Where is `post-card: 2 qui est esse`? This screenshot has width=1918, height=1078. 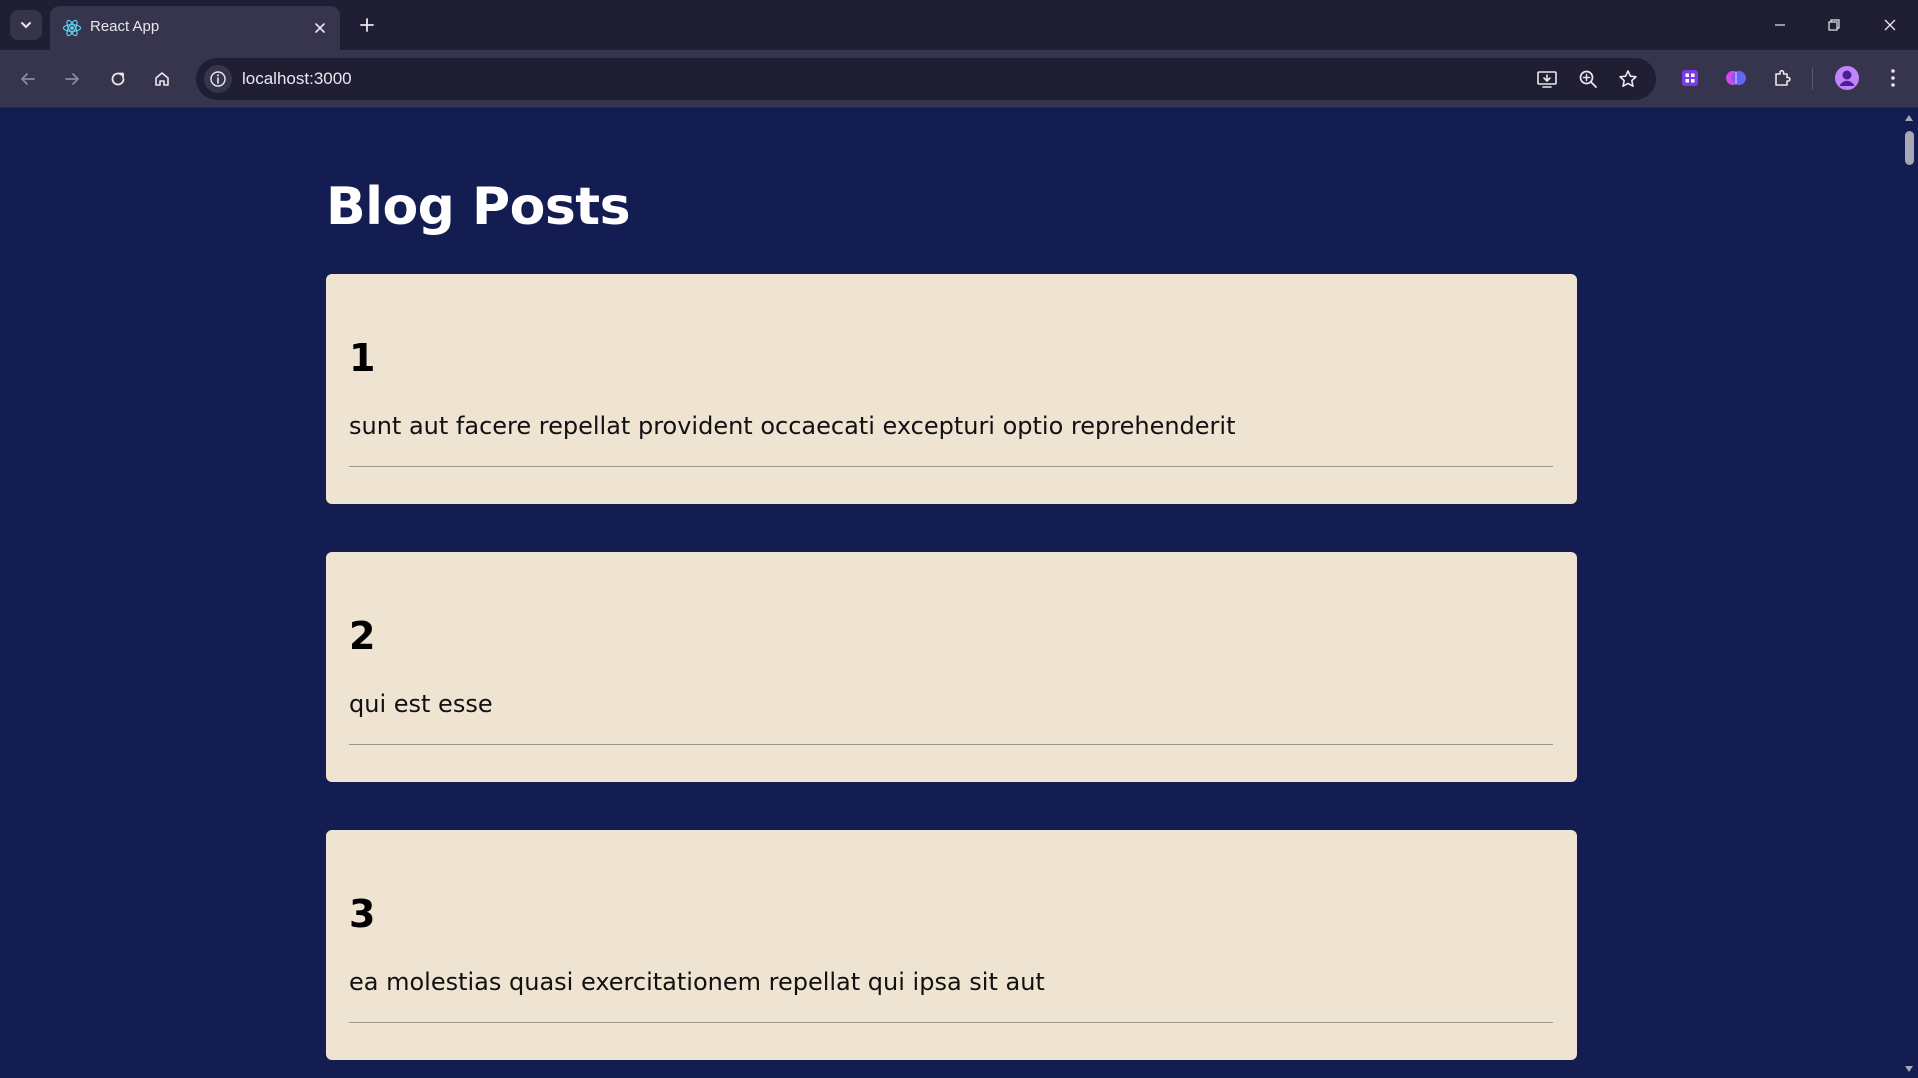
post-card: 2 qui est esse is located at coordinates (951, 667).